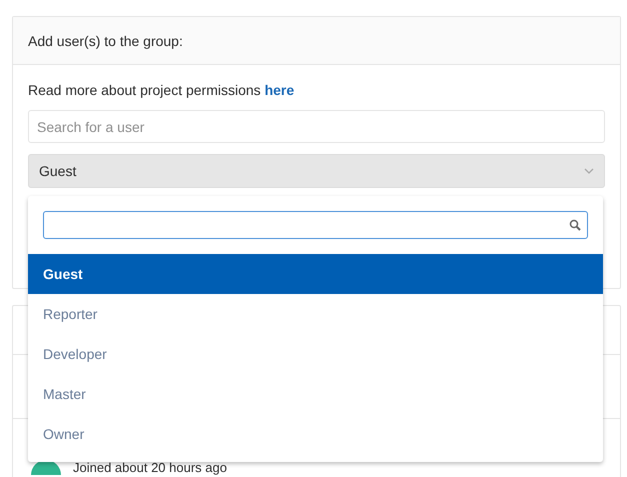 This screenshot has width=627, height=477. What do you see at coordinates (46, 468) in the screenshot?
I see `avatar-icon` at bounding box center [46, 468].